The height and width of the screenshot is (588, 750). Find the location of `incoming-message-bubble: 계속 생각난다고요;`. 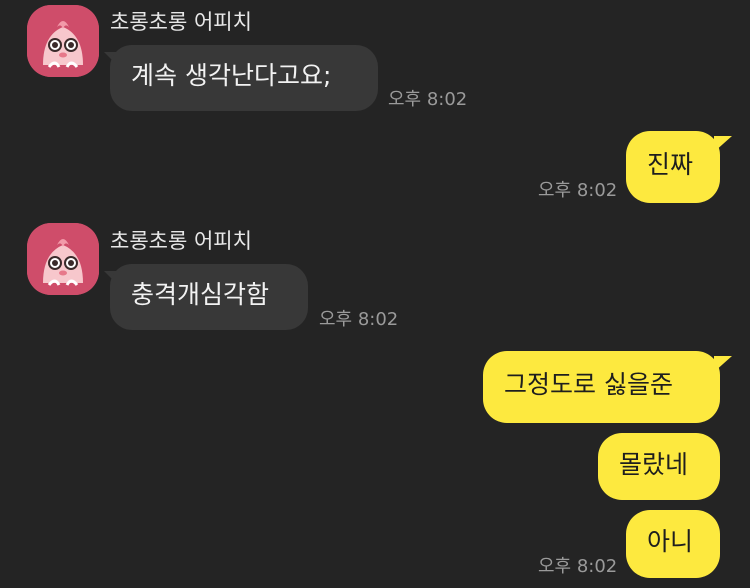

incoming-message-bubble: 계속 생각난다고요; is located at coordinates (244, 78).